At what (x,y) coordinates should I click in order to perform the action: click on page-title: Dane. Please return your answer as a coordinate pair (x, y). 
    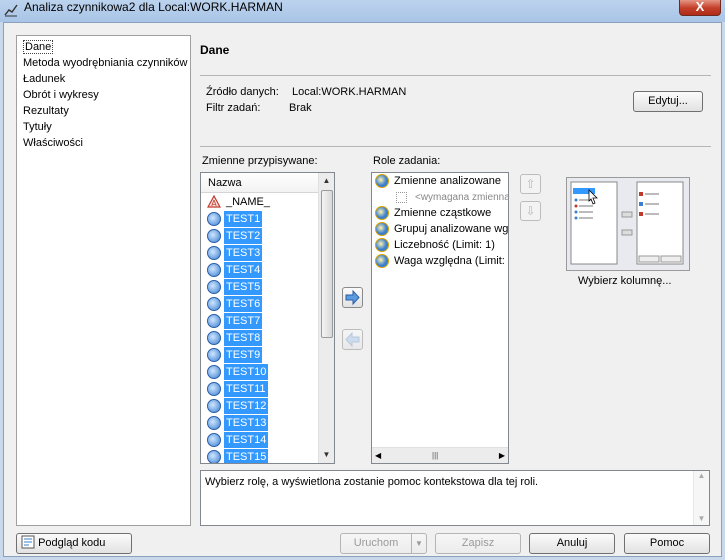
    Looking at the image, I should click on (215, 50).